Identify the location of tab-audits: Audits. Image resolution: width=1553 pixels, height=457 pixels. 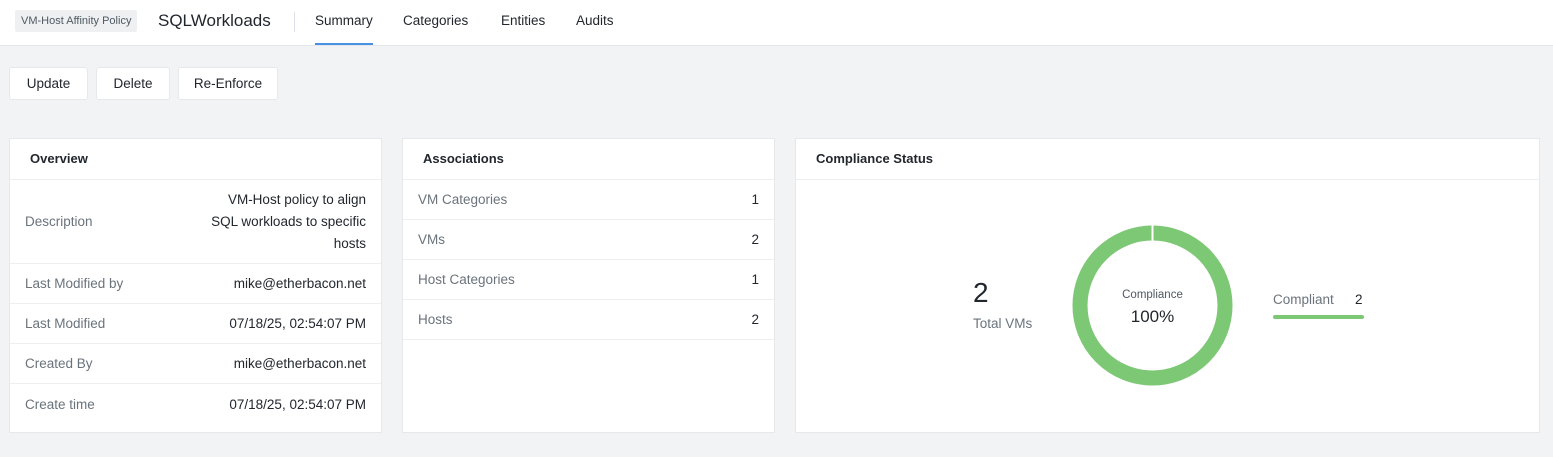
(595, 20).